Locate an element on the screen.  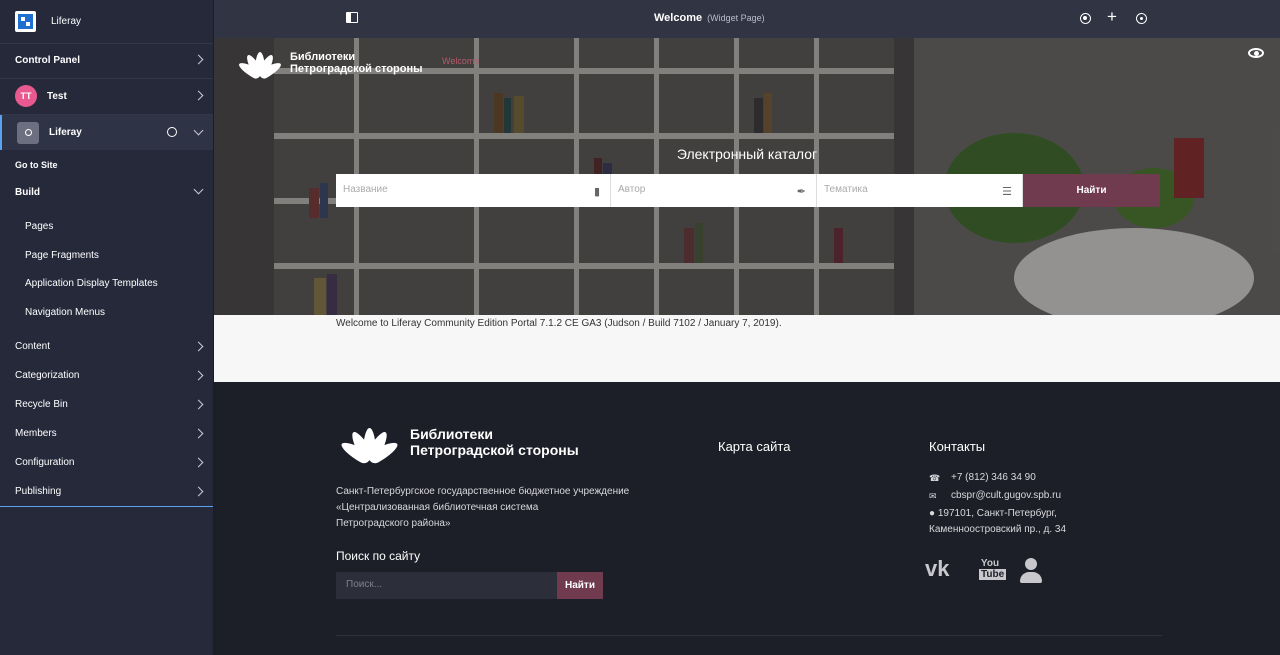
author-field-placeholder: Автор is located at coordinates (632, 189).